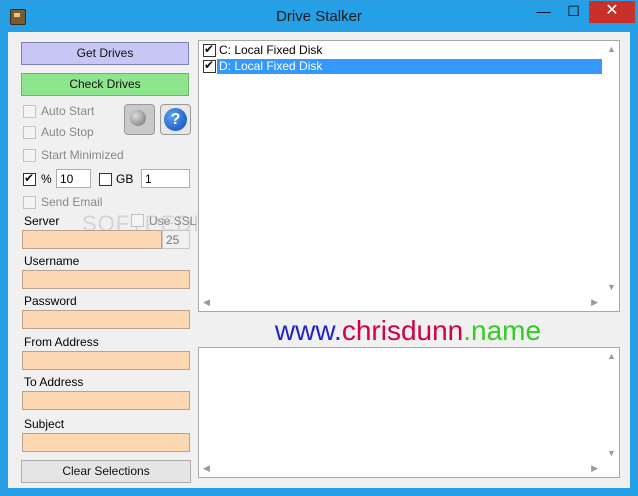 The image size is (638, 496). Describe the element at coordinates (165, 178) in the screenshot. I see `gb-field: 1` at that location.